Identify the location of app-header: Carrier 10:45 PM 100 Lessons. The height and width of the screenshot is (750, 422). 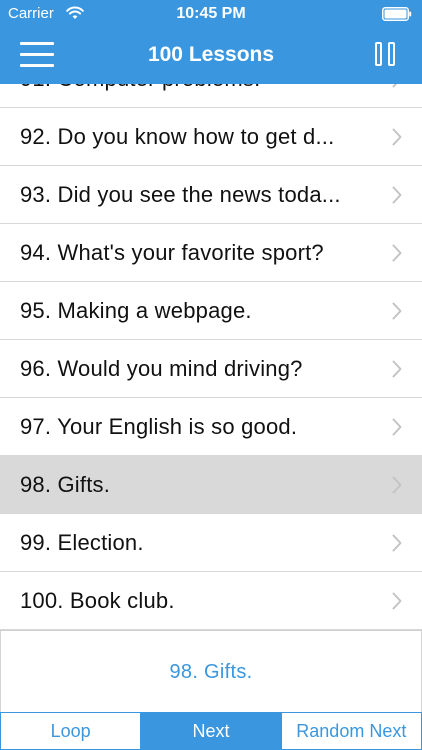
(211, 42).